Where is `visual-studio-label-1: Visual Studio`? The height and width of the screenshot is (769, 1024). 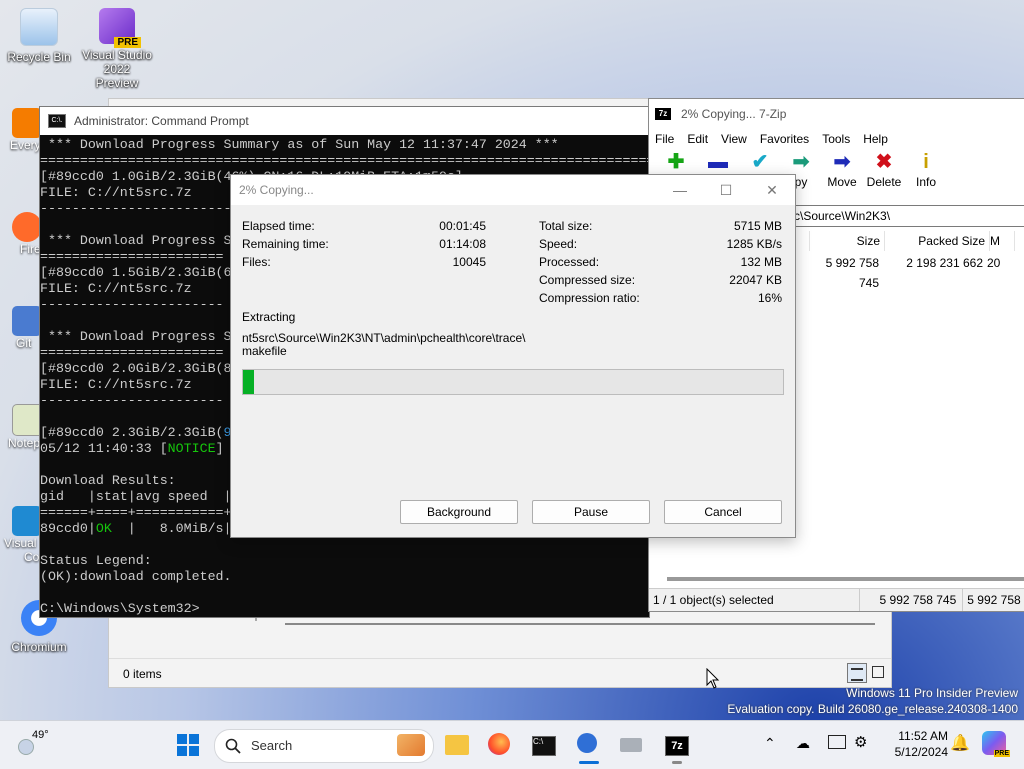 visual-studio-label-1: Visual Studio is located at coordinates (117, 55).